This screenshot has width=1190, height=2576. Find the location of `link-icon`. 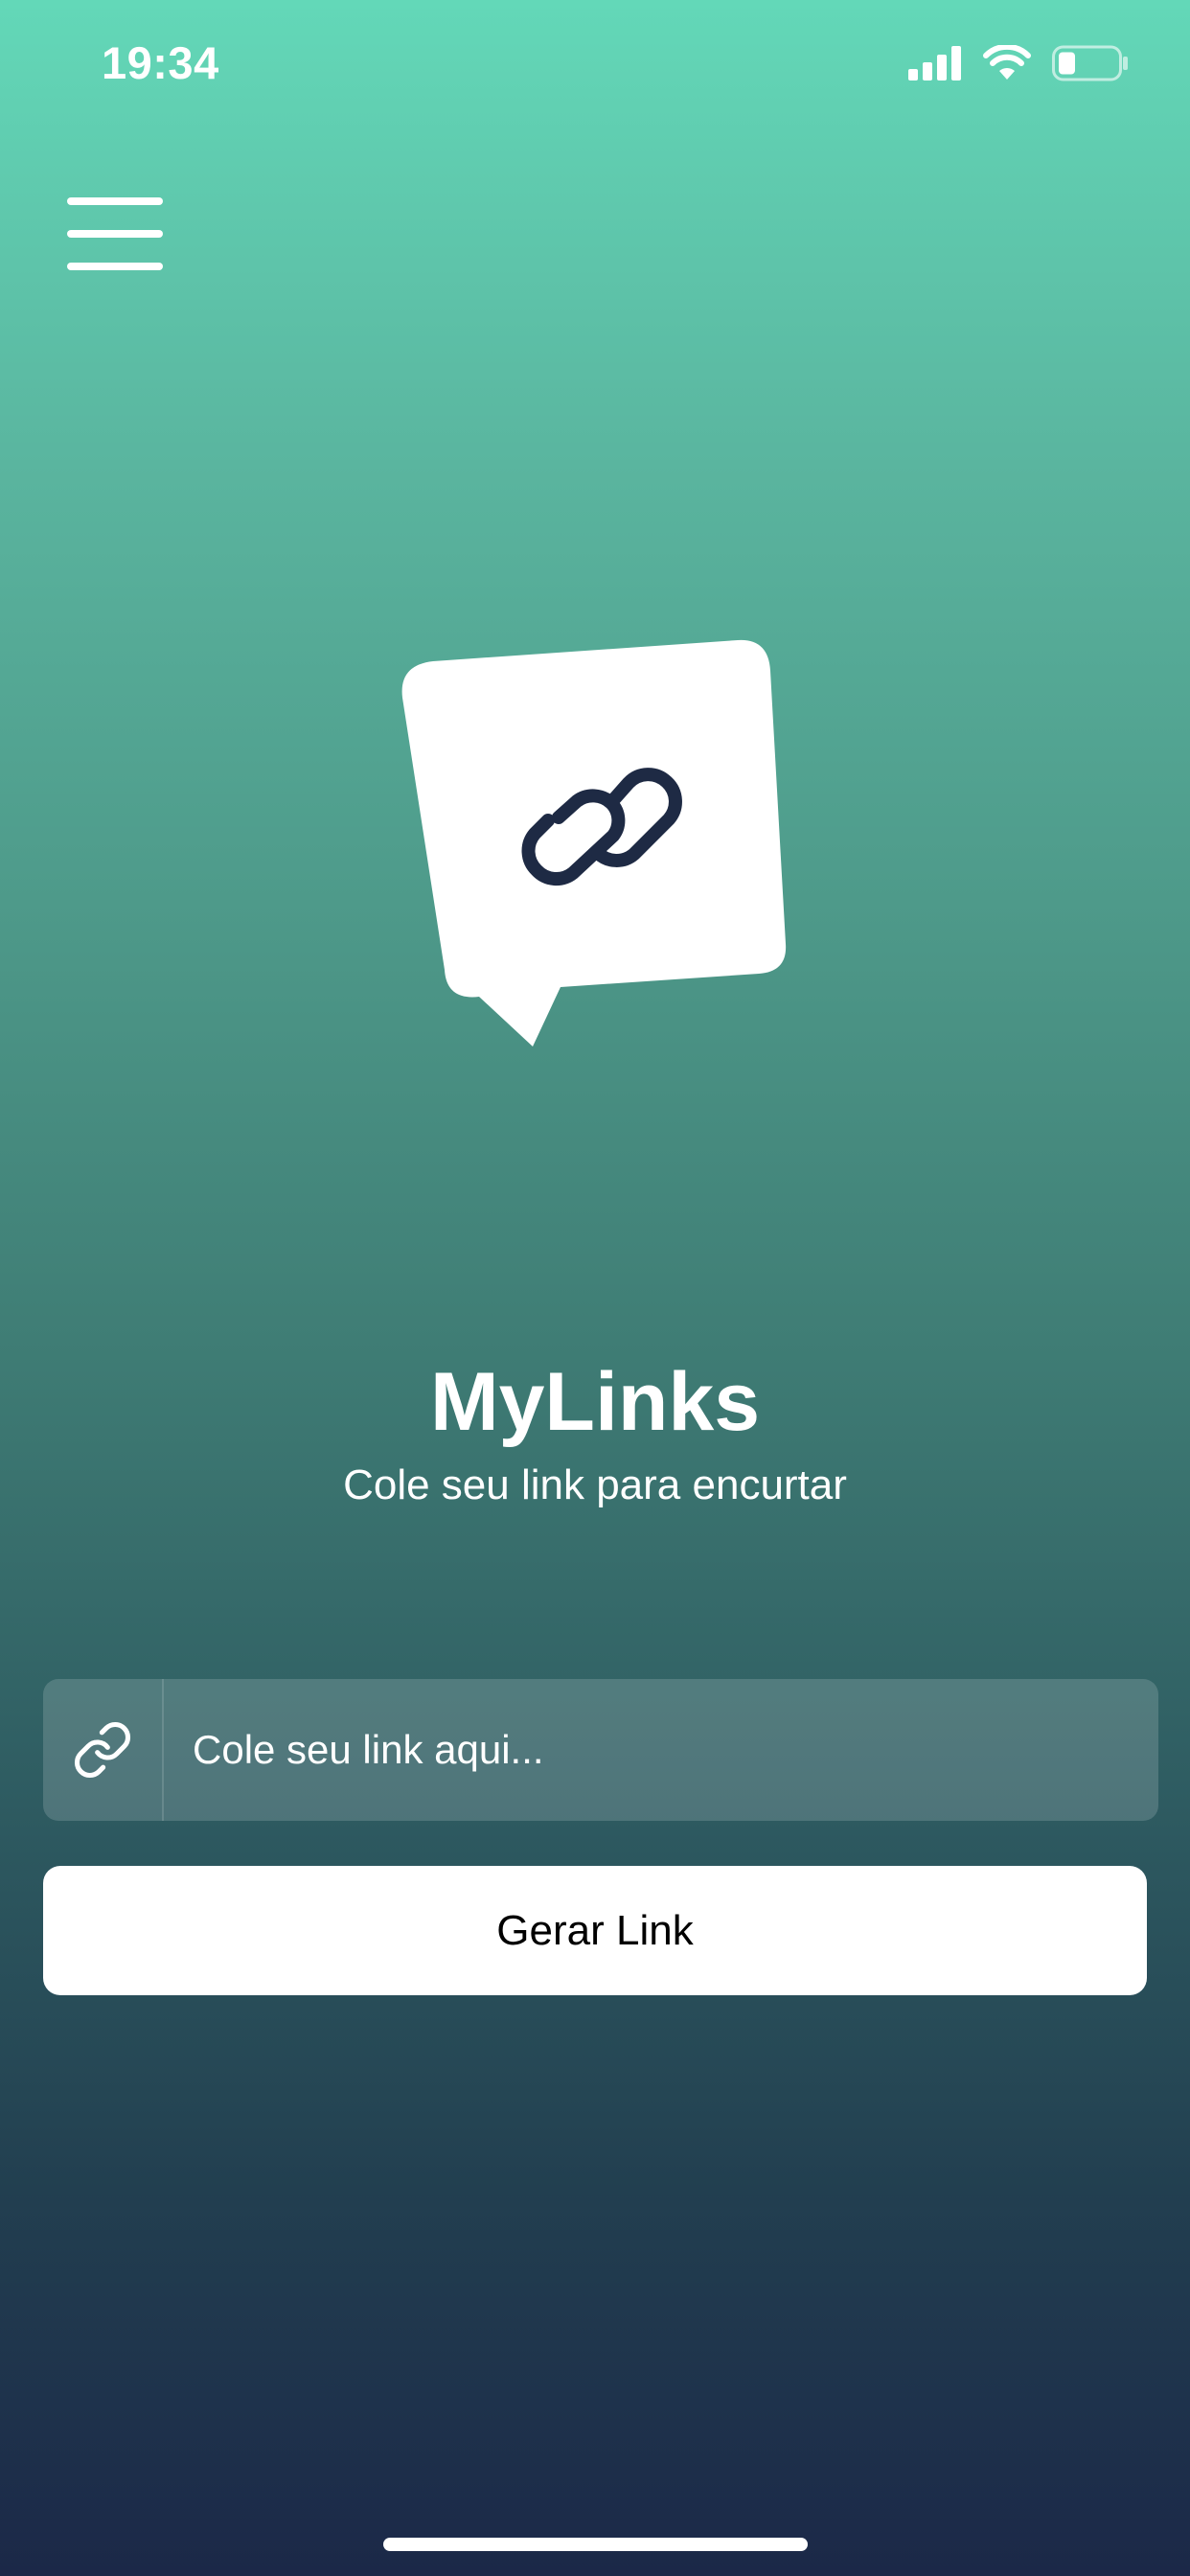

link-icon is located at coordinates (103, 1750).